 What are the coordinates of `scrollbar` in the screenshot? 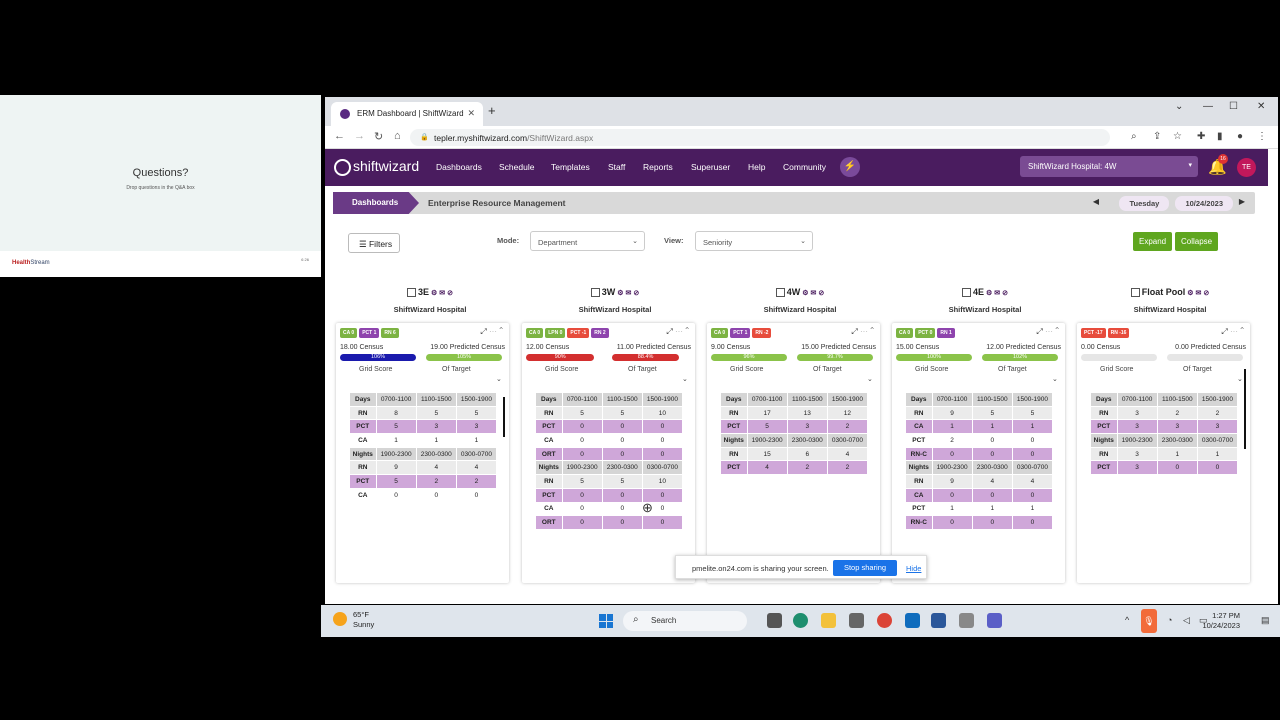 It's located at (504, 417).